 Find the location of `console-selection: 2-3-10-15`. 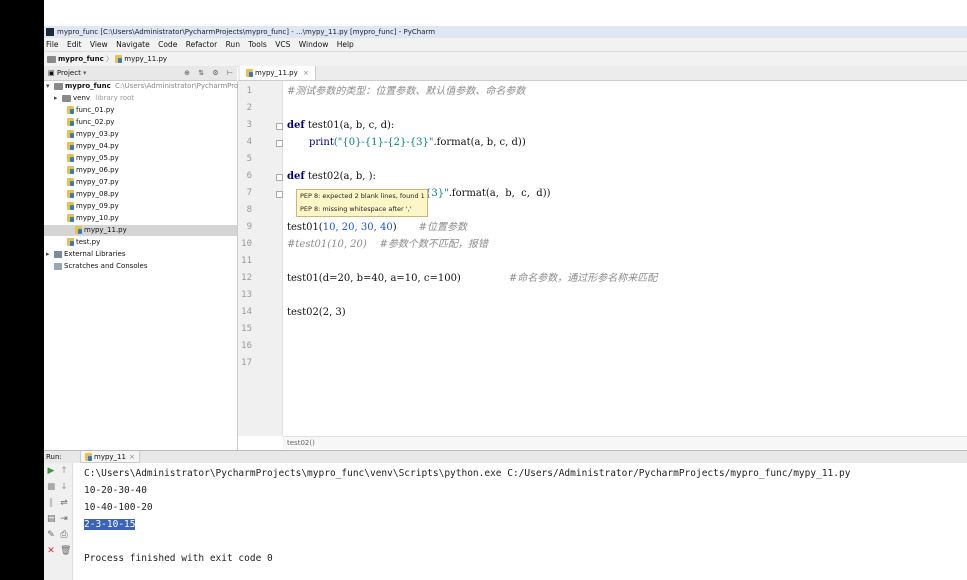

console-selection: 2-3-10-15 is located at coordinates (110, 524).